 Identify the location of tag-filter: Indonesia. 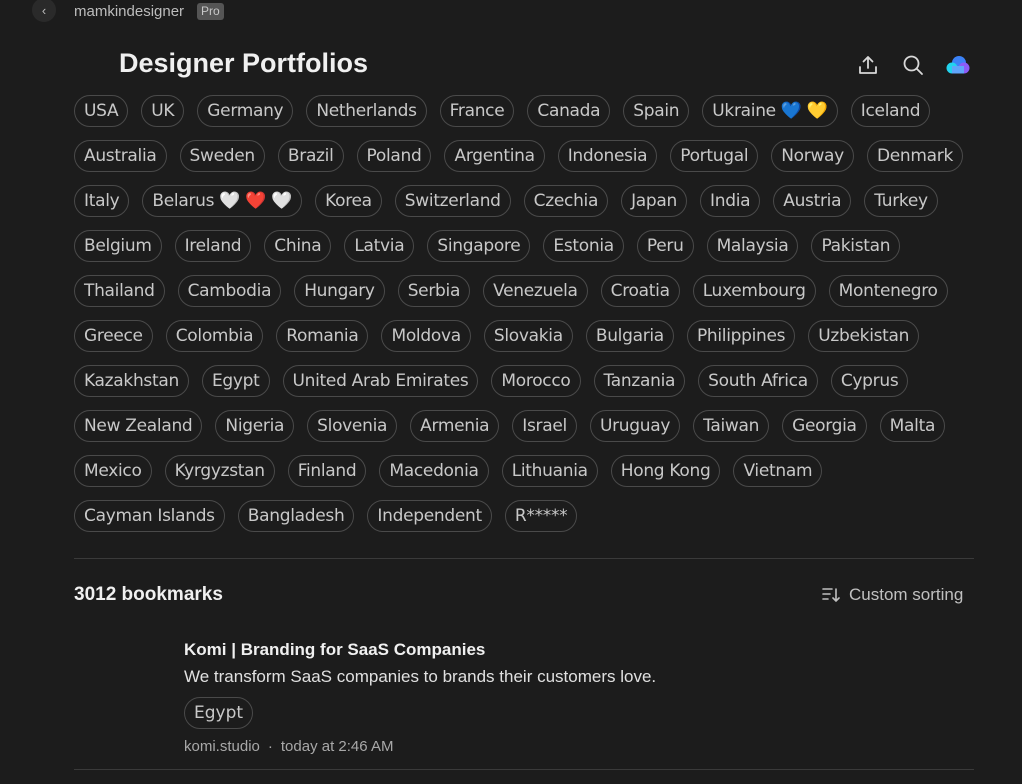
(607, 156).